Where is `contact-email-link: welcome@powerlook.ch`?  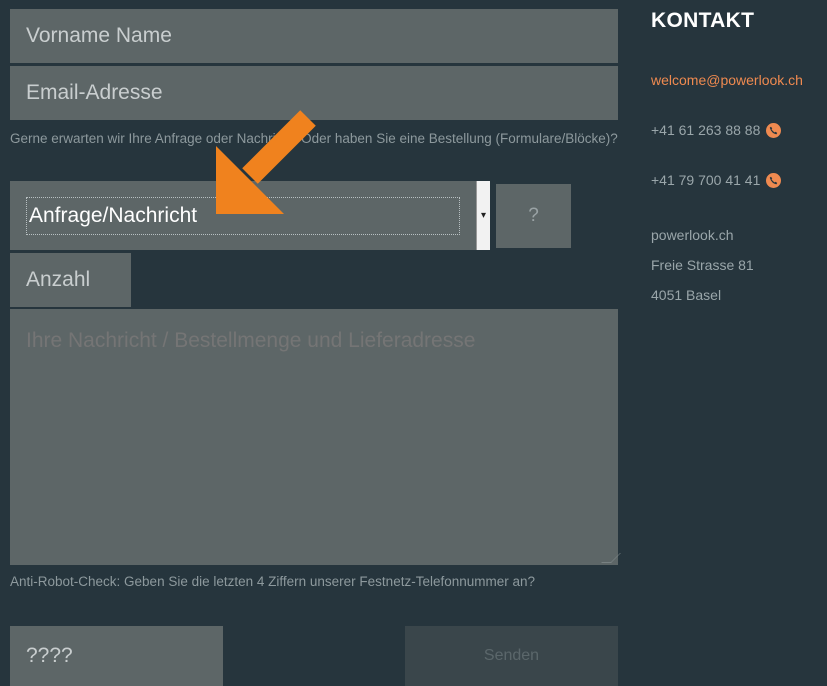 contact-email-link: welcome@powerlook.ch is located at coordinates (727, 80).